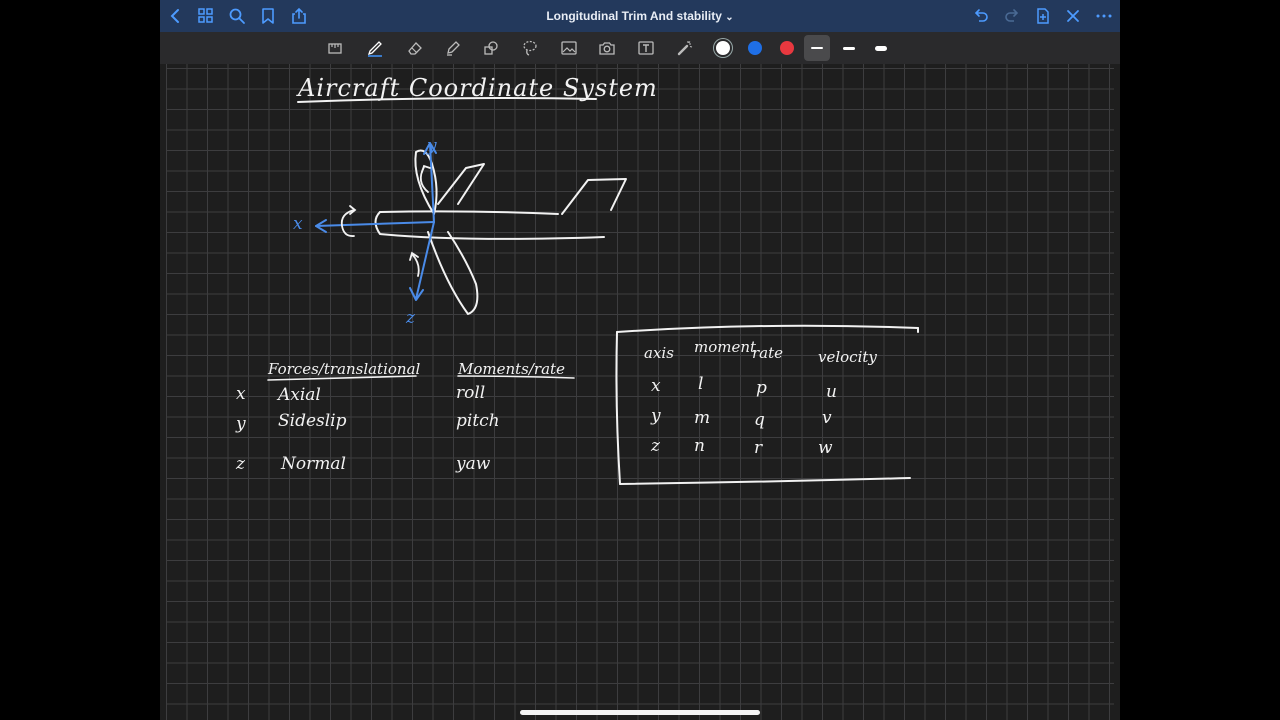 This screenshot has height=720, width=1280. I want to click on color-red-swatch, so click(787, 48).